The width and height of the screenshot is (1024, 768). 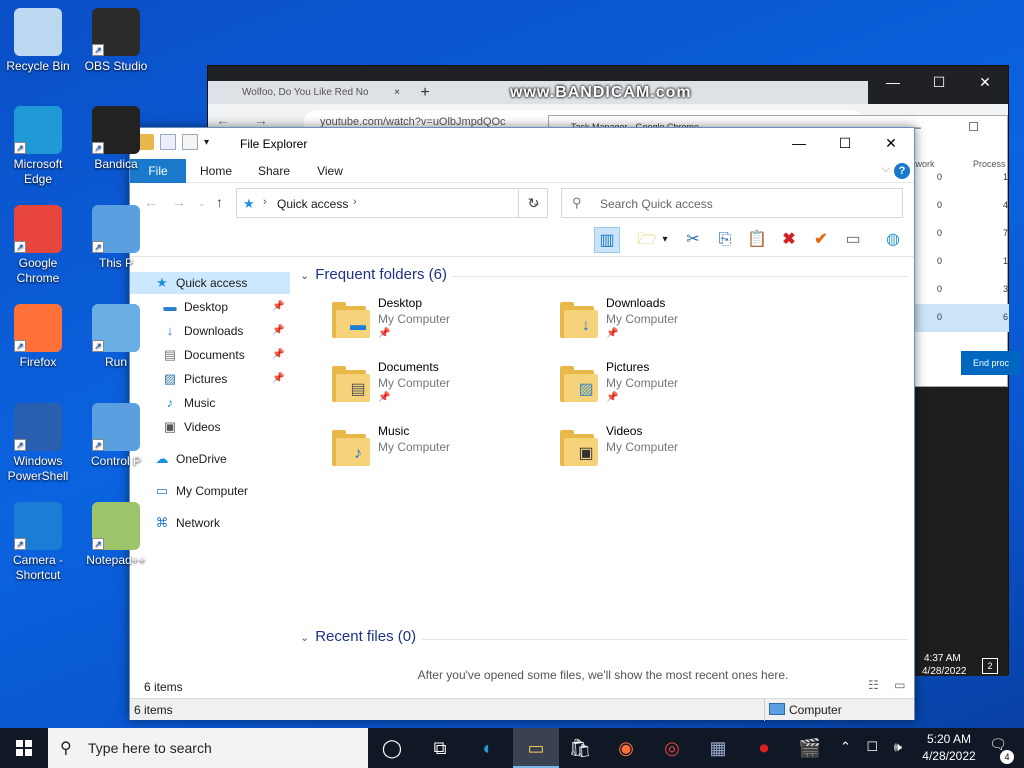 What do you see at coordinates (693, 240) in the screenshot?
I see `cut-button: ✂` at bounding box center [693, 240].